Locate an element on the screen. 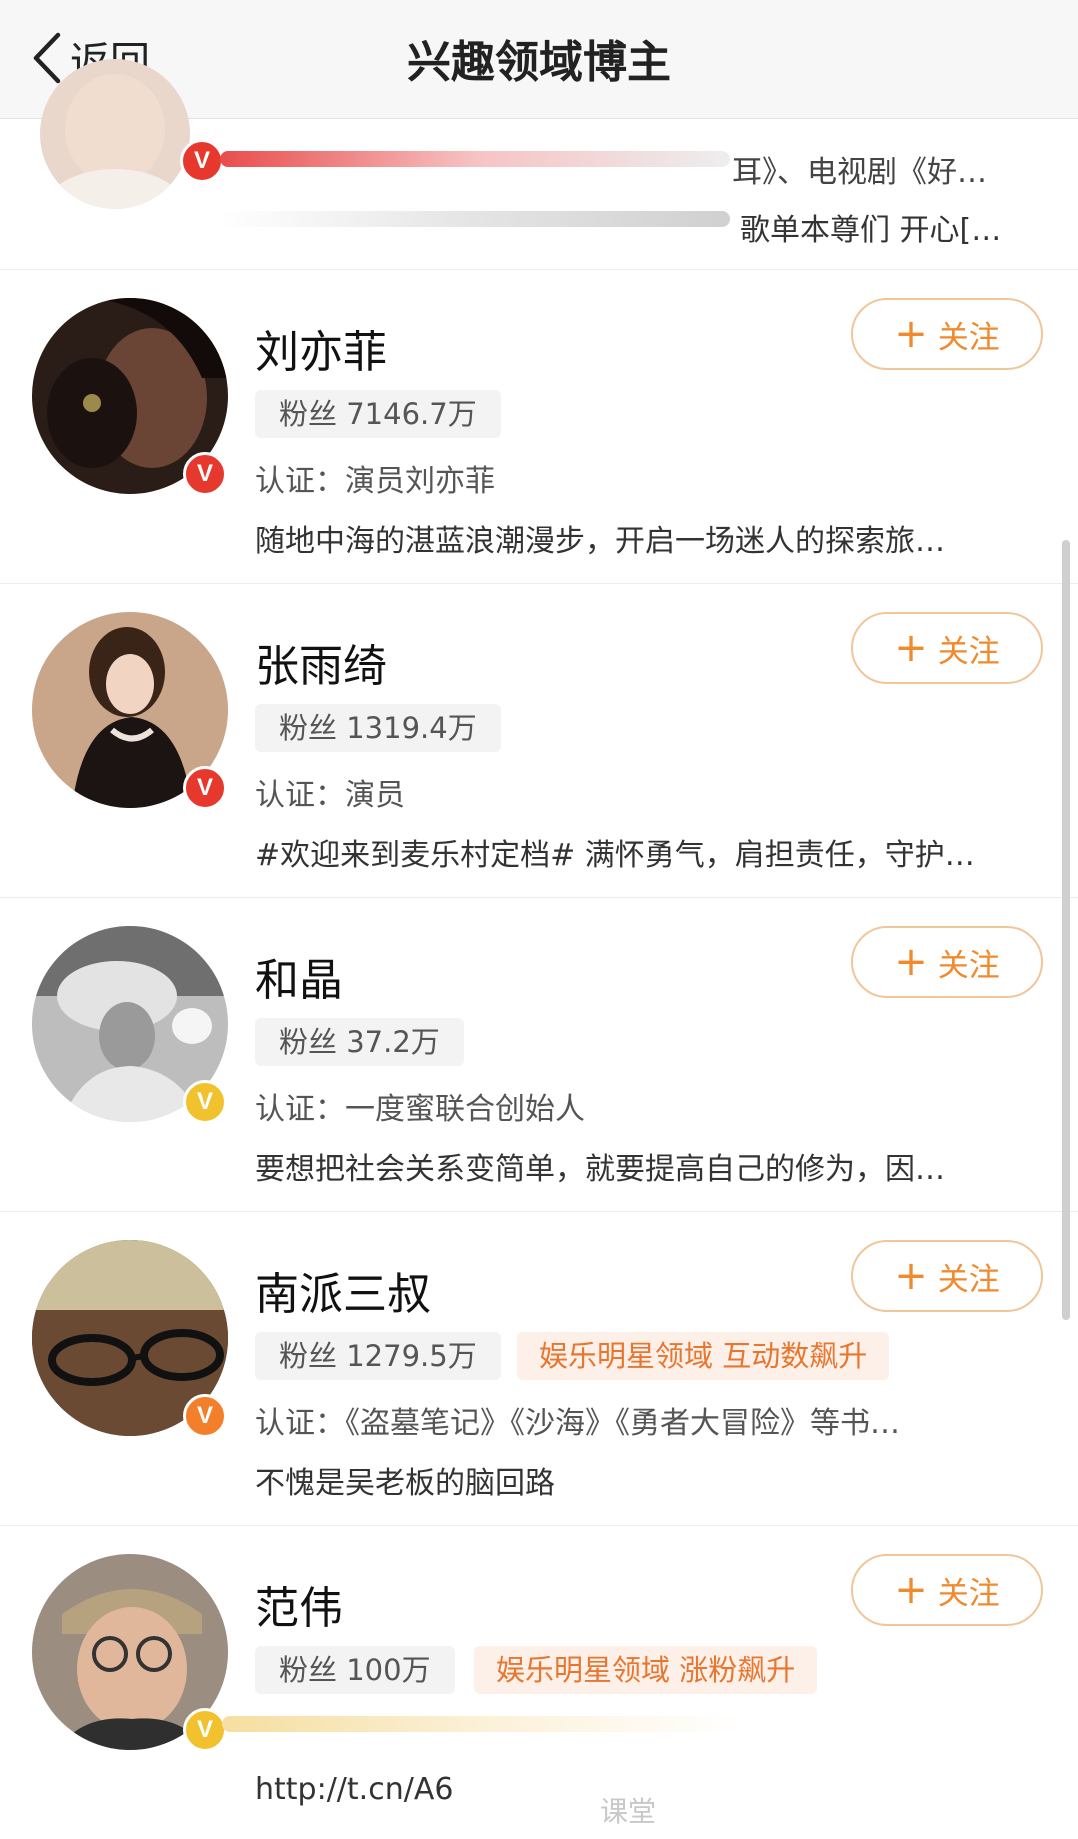 This screenshot has width=1078, height=1839. scrollbar is located at coordinates (1066, 930).